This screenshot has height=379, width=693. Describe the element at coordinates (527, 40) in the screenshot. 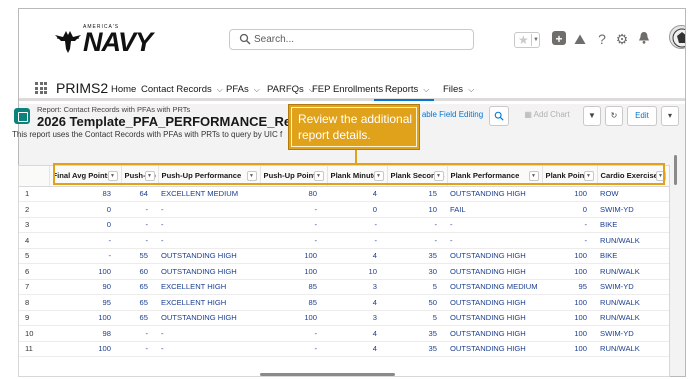

I see `favorites-button: ★ ▼` at that location.